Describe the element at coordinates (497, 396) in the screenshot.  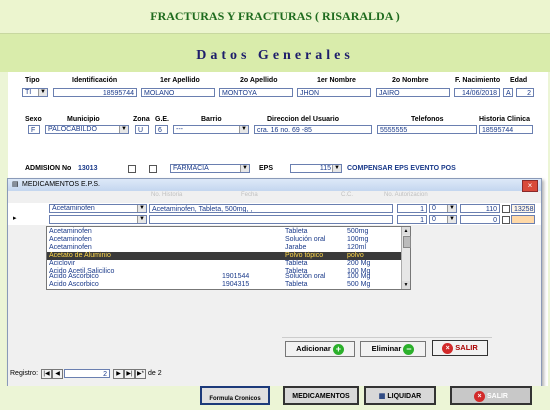
I see `salir-main-label: SALIR` at that location.